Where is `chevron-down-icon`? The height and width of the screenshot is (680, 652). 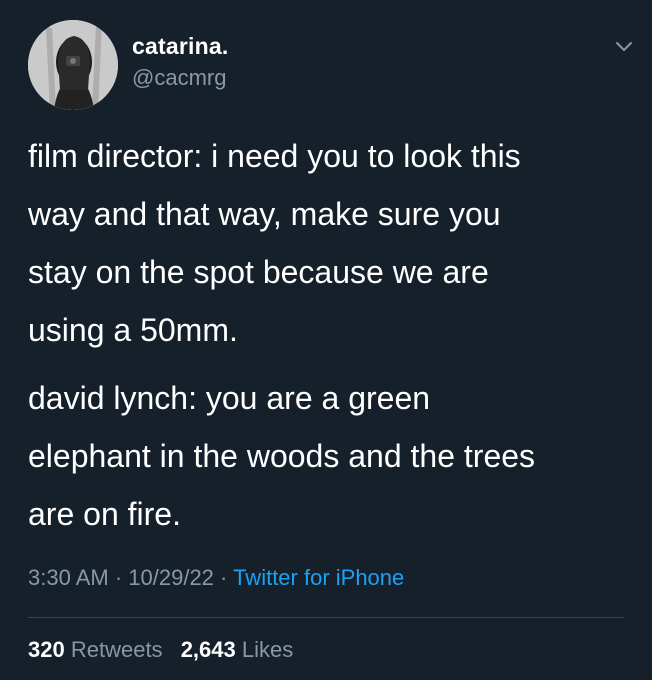
chevron-down-icon is located at coordinates (624, 46).